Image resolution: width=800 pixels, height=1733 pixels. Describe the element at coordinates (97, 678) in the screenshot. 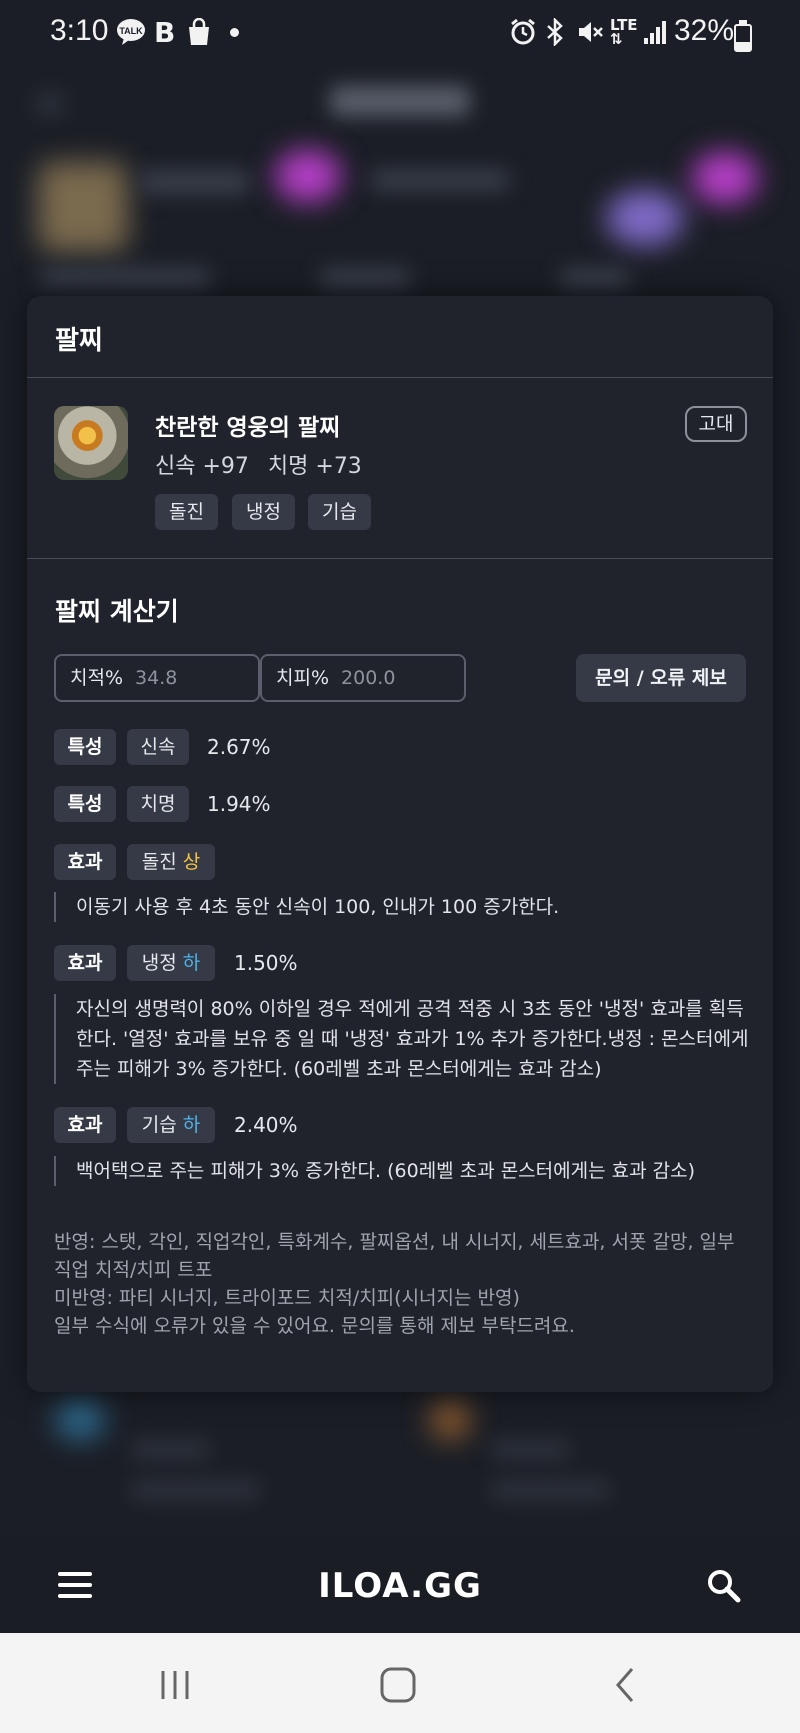

I see `crit-rate-label: 치적%` at that location.